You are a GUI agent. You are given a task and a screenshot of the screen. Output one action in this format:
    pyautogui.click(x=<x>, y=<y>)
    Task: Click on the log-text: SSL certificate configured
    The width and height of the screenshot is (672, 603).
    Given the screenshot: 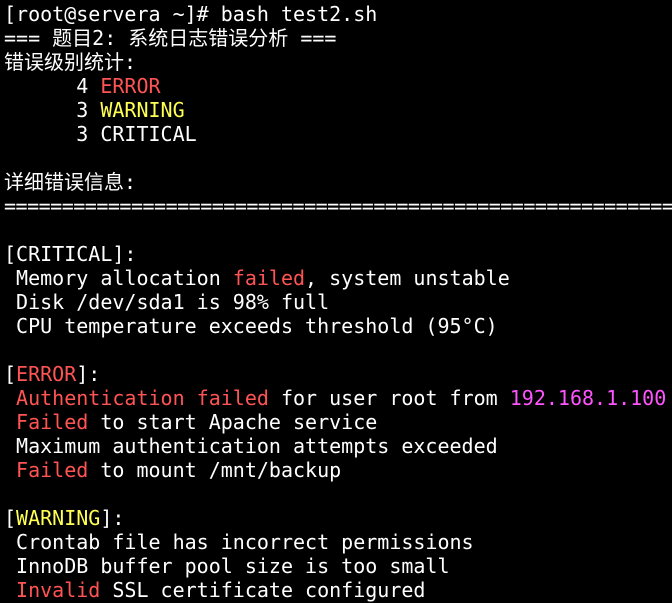 What is the action you would take?
    pyautogui.click(x=263, y=590)
    